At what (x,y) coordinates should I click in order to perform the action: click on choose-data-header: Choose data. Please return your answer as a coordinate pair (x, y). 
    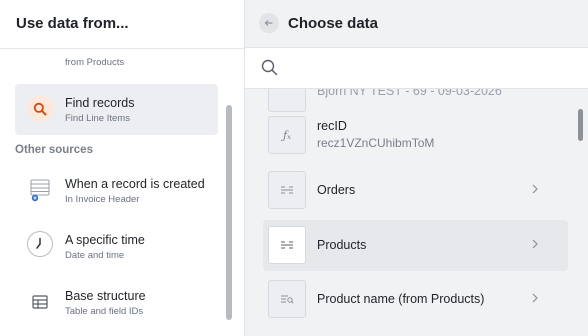
    Looking at the image, I should click on (416, 23).